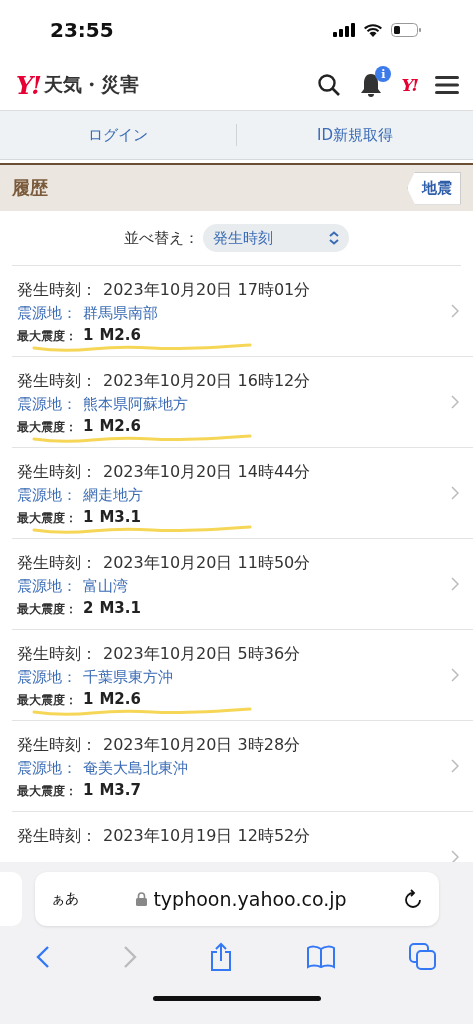  What do you see at coordinates (64, 899) in the screenshot?
I see `text-size-button: ぁあ` at bounding box center [64, 899].